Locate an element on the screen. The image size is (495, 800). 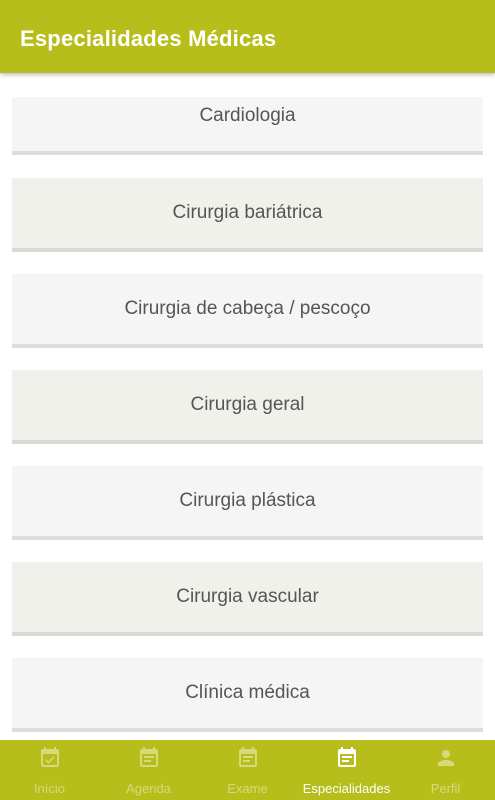
nav-tab-label: Agenda is located at coordinates (148, 788).